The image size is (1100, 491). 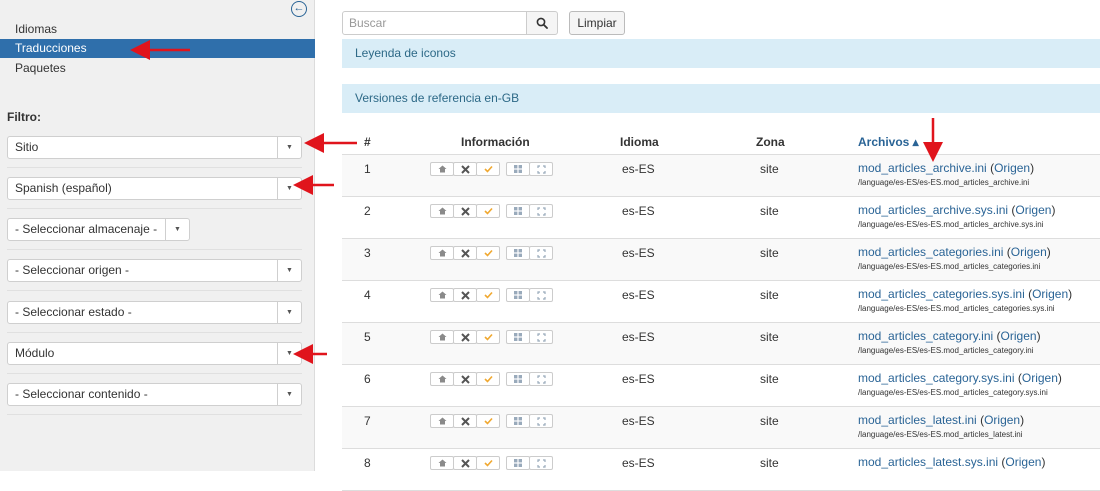 I want to click on type-select: Módulo ▼, so click(x=154, y=353).